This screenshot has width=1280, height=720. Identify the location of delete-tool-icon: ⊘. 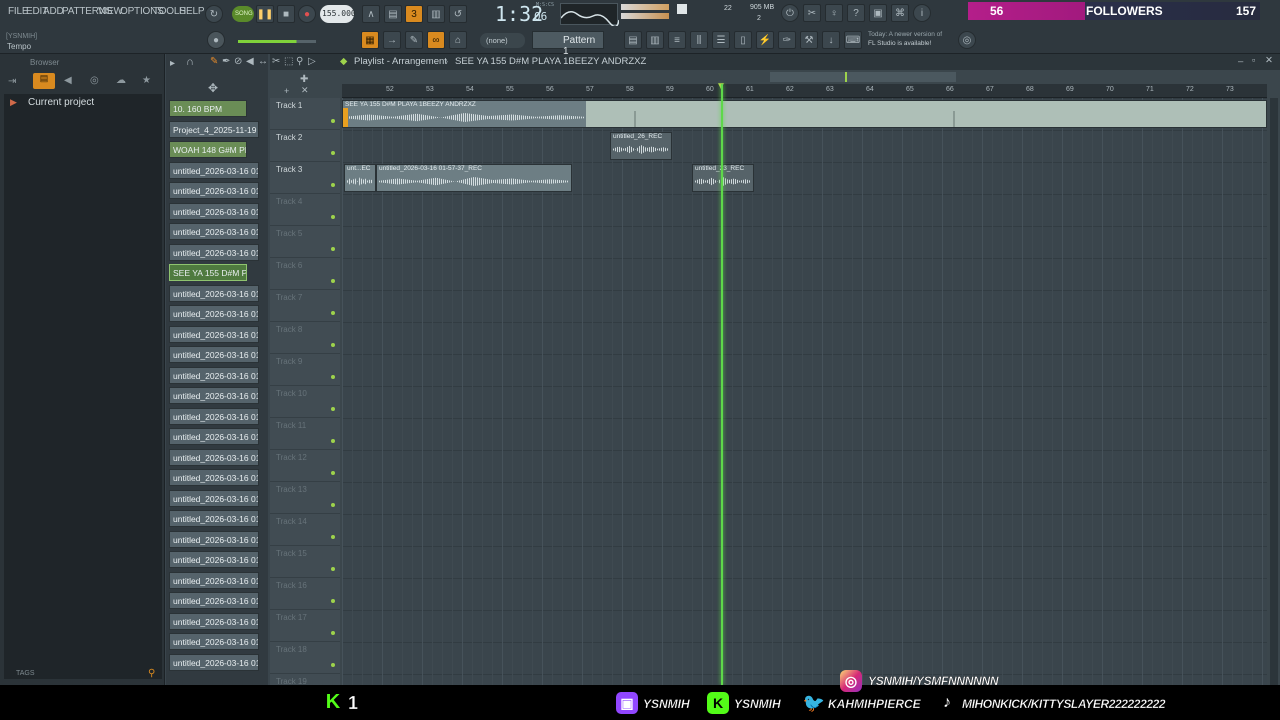
(238, 61).